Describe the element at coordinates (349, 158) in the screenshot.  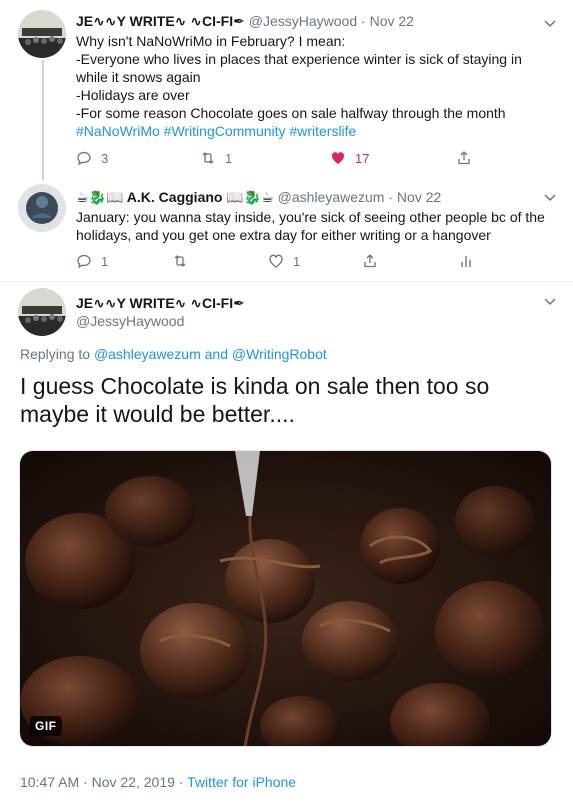
I see `like-button: 17` at that location.